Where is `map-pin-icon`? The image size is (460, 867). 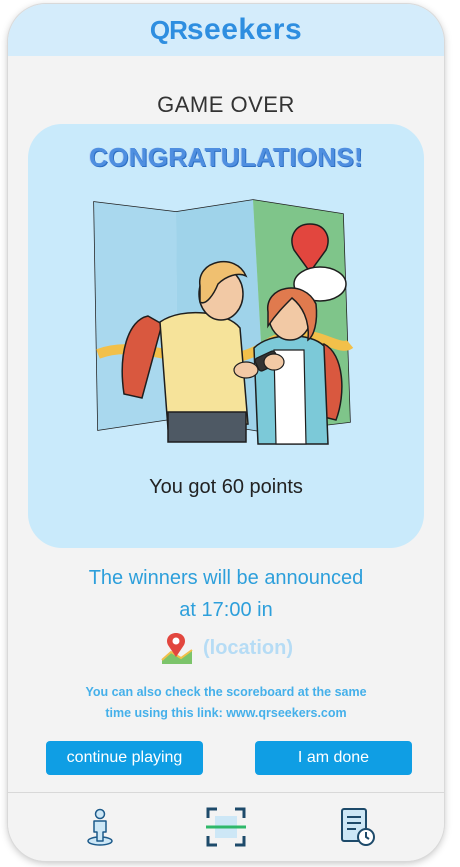 map-pin-icon is located at coordinates (177, 648).